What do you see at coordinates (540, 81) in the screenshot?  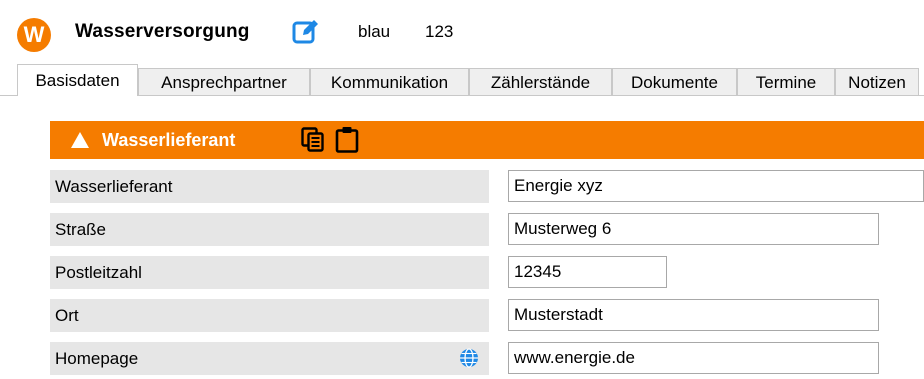 I see `tab-zaehlerstaende: Zählerstände` at bounding box center [540, 81].